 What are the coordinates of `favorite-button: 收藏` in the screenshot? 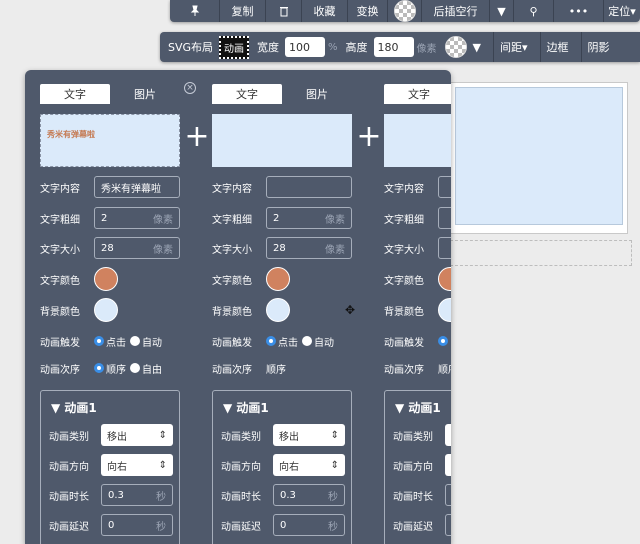 It's located at (325, 11).